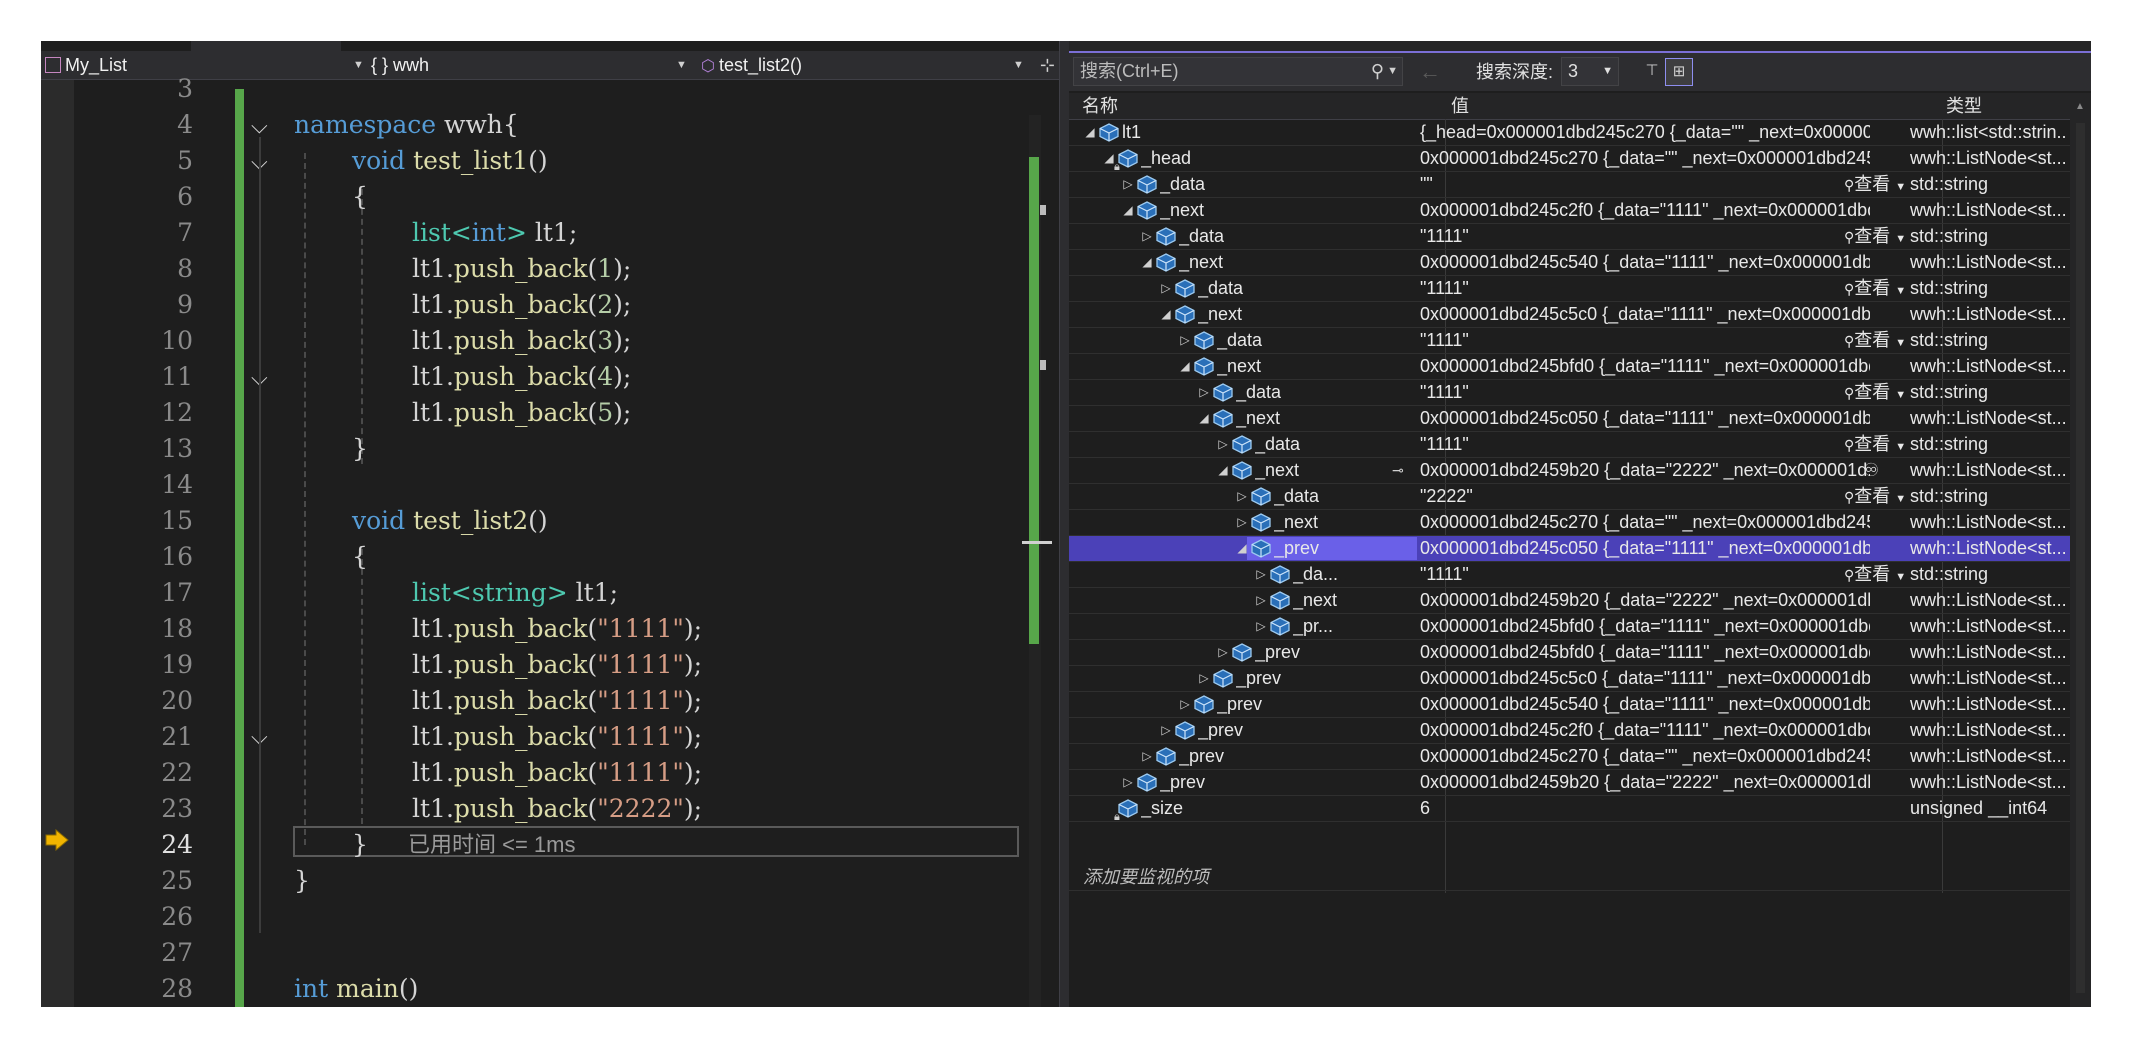 The image size is (2132, 1048). I want to click on column-type-header: 类型, so click(1964, 106).